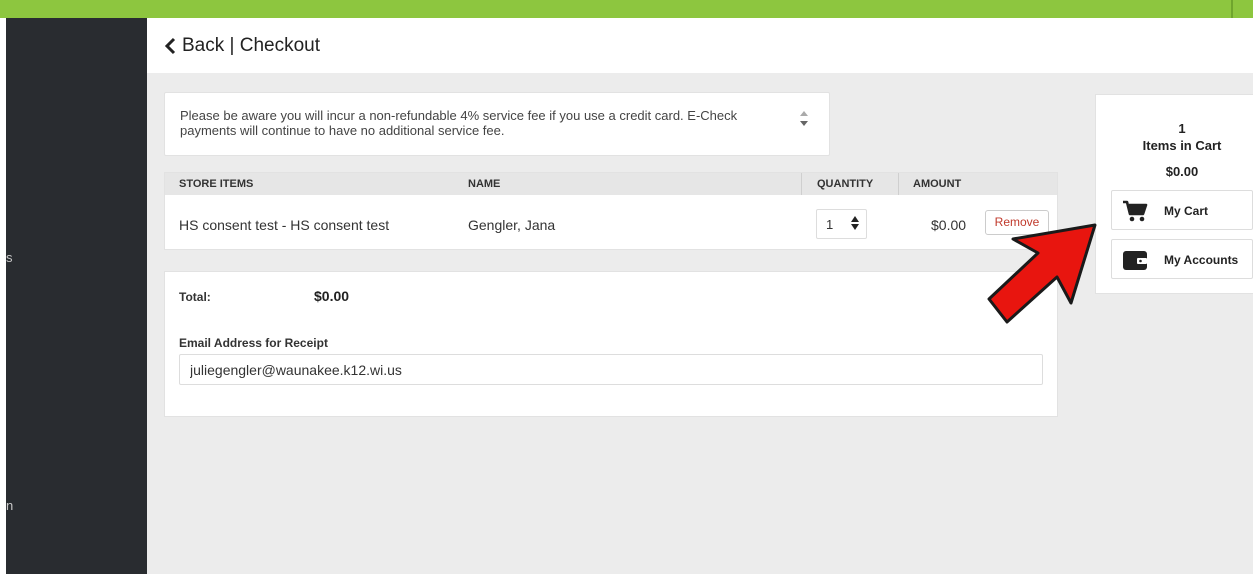 Image resolution: width=1253 pixels, height=574 pixels. I want to click on my-accounts-label: My Accounts, so click(1201, 260).